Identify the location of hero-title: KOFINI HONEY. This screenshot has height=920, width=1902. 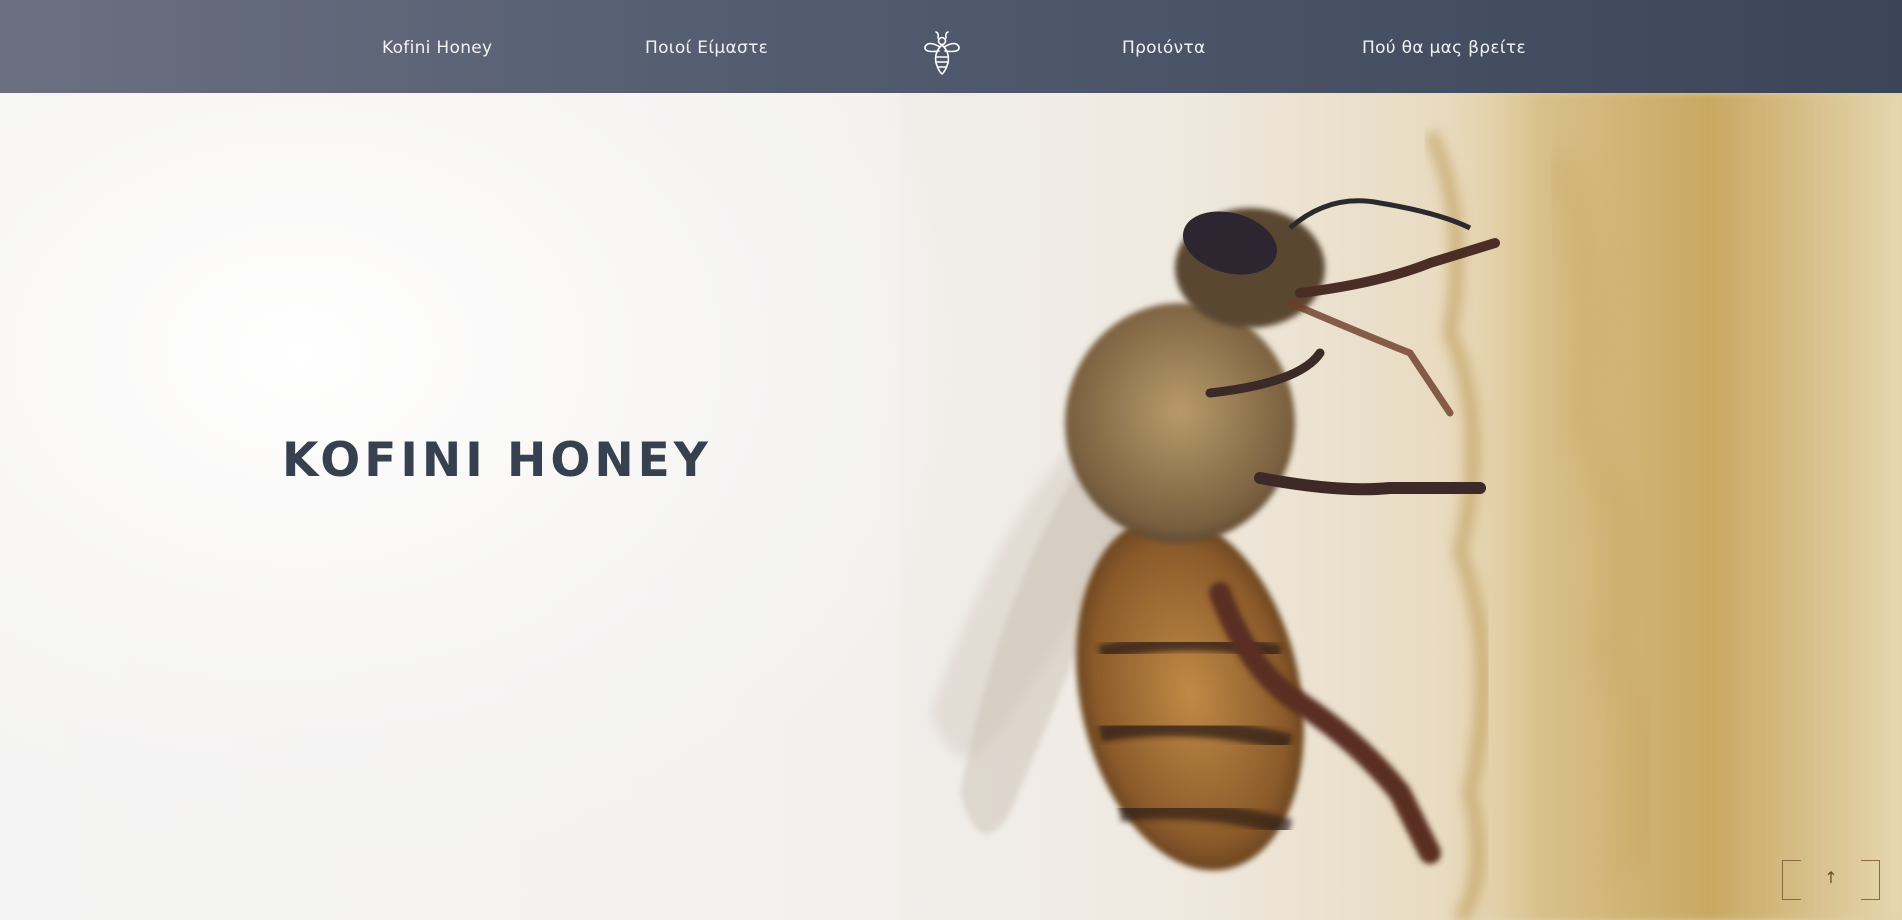
(497, 460).